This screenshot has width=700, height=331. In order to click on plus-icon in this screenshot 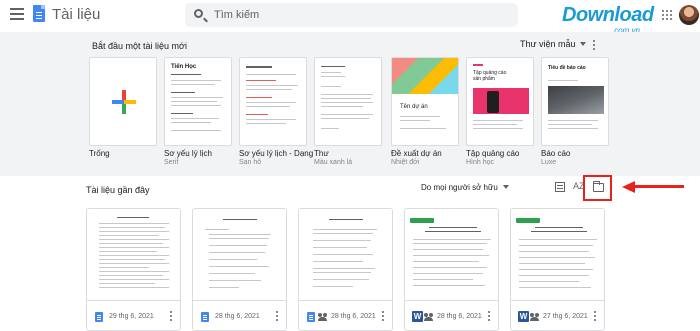, I will do `click(124, 102)`.